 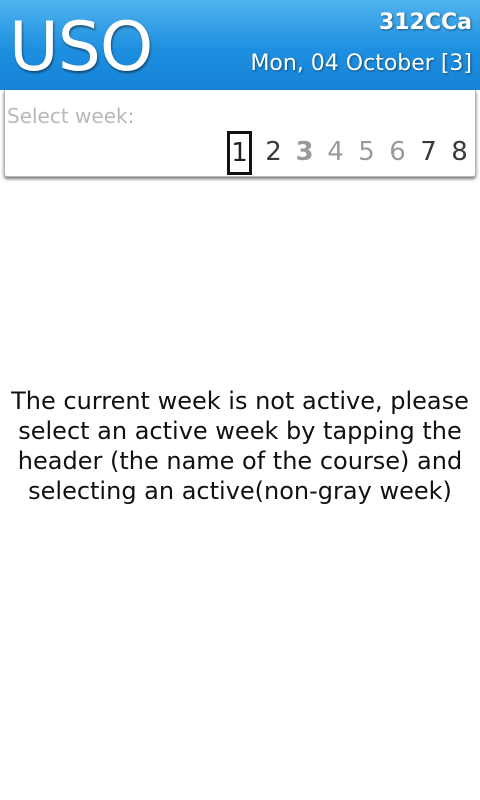 What do you see at coordinates (81, 48) in the screenshot?
I see `course-name: USO` at bounding box center [81, 48].